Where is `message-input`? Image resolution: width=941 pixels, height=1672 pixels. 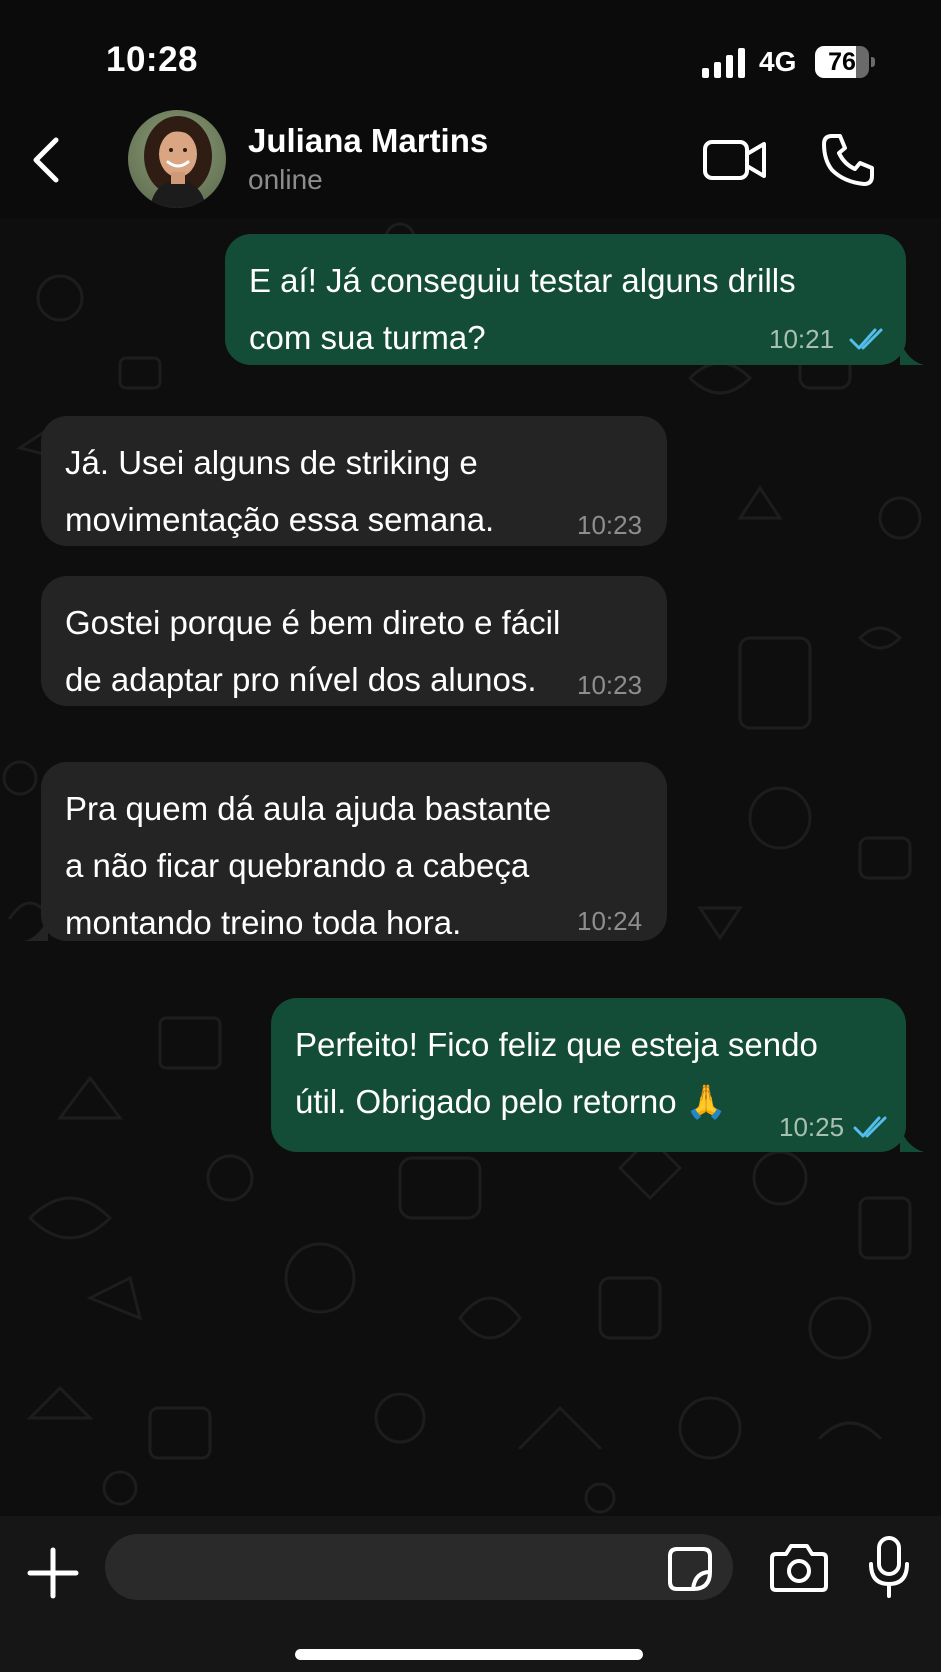
message-input is located at coordinates (419, 1567).